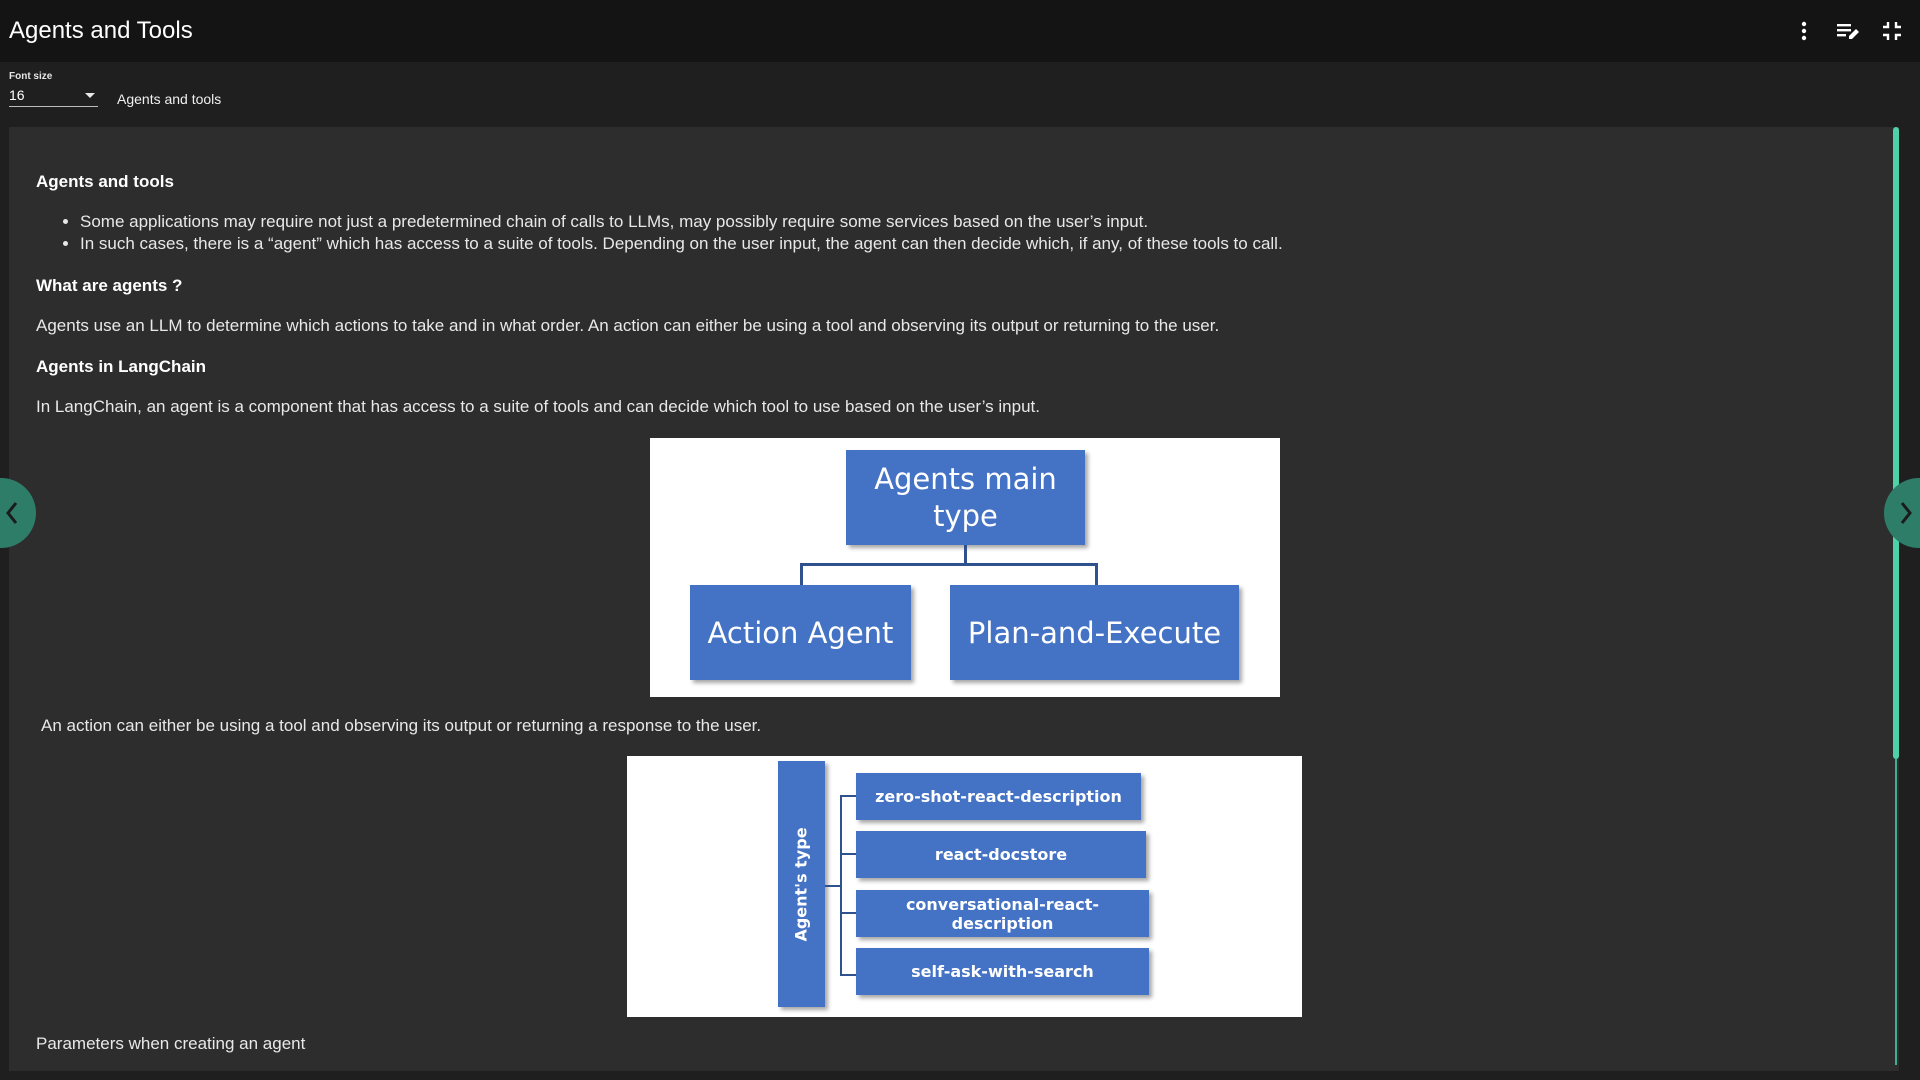 The image size is (1920, 1080). I want to click on font-size-select: 16, so click(53, 95).